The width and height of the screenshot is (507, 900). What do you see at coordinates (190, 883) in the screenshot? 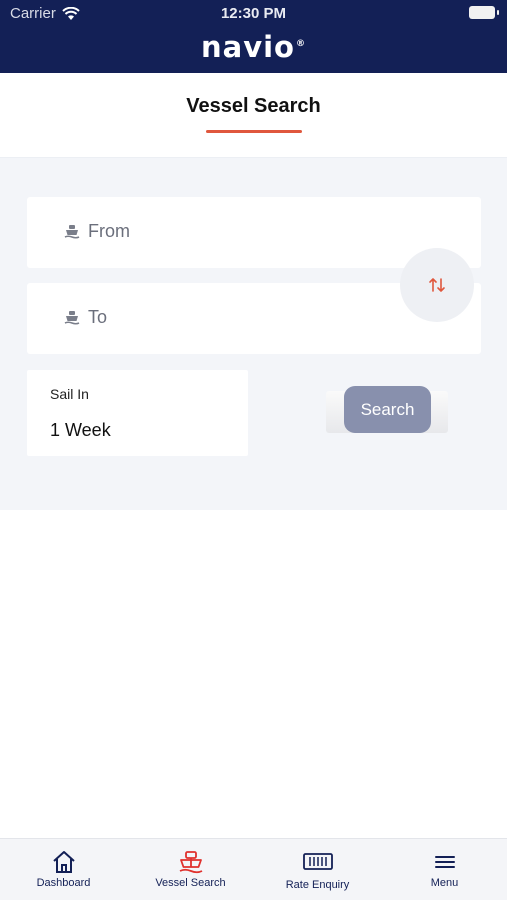
I see `tab-vessel-search-label: Vessel Search` at bounding box center [190, 883].